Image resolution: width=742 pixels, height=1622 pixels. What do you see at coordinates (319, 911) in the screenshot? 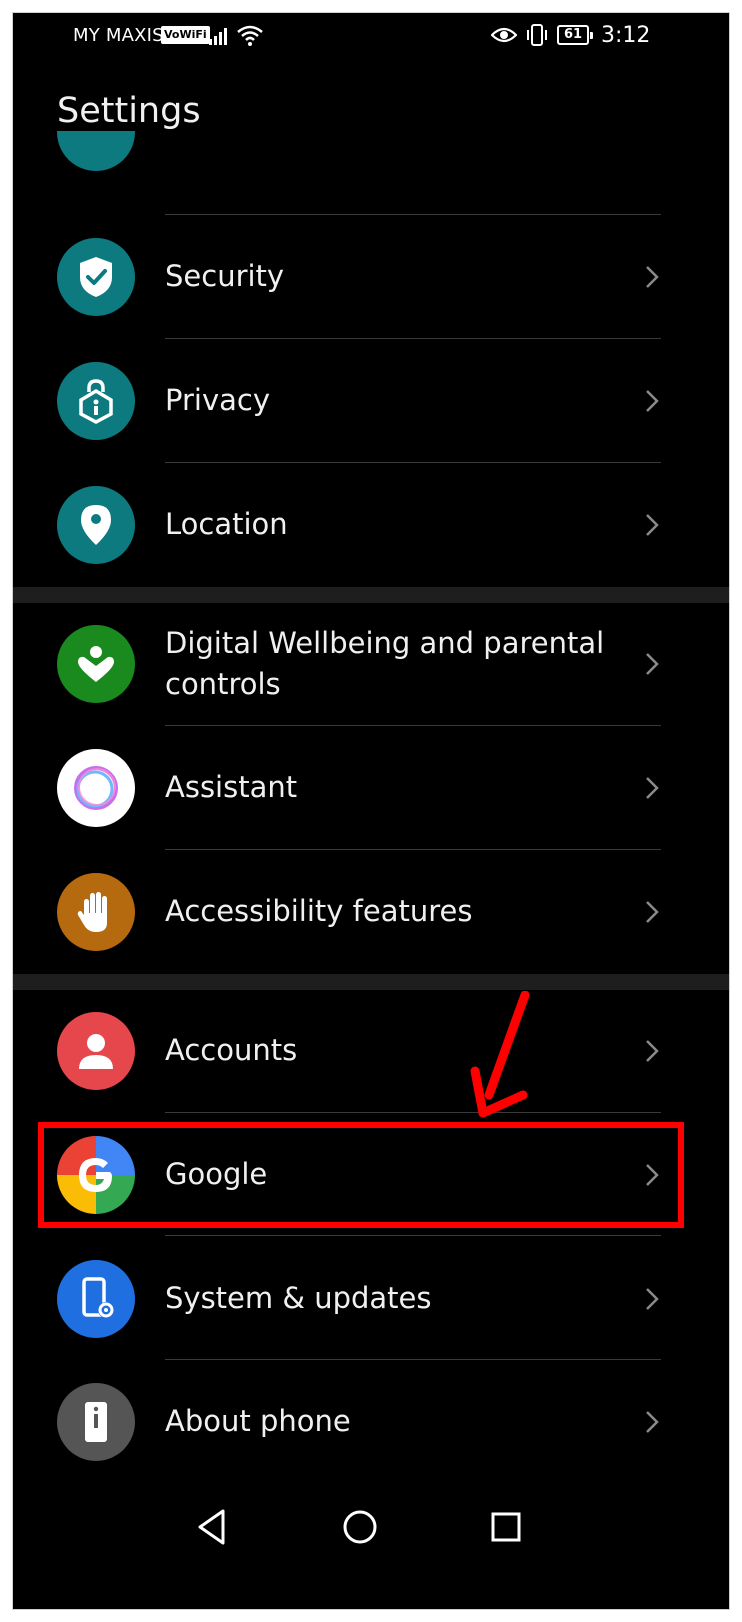
I see `settings-item-label: Accessibility features` at bounding box center [319, 911].